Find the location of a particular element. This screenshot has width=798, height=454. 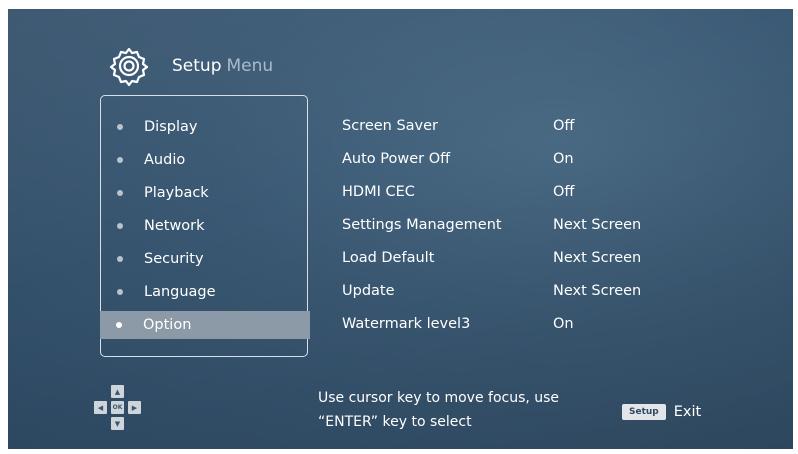

option-update: Update is located at coordinates (368, 291).